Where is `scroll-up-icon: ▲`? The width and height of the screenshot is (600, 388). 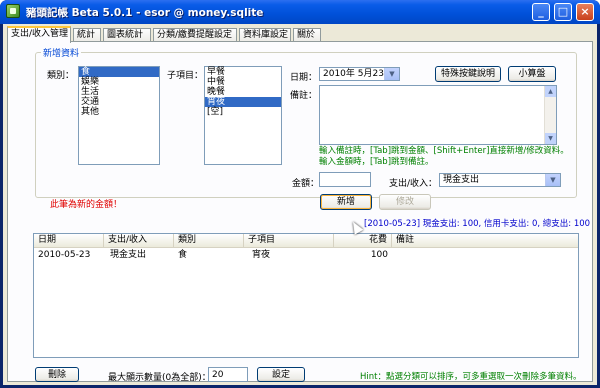 scroll-up-icon: ▲ is located at coordinates (550, 91).